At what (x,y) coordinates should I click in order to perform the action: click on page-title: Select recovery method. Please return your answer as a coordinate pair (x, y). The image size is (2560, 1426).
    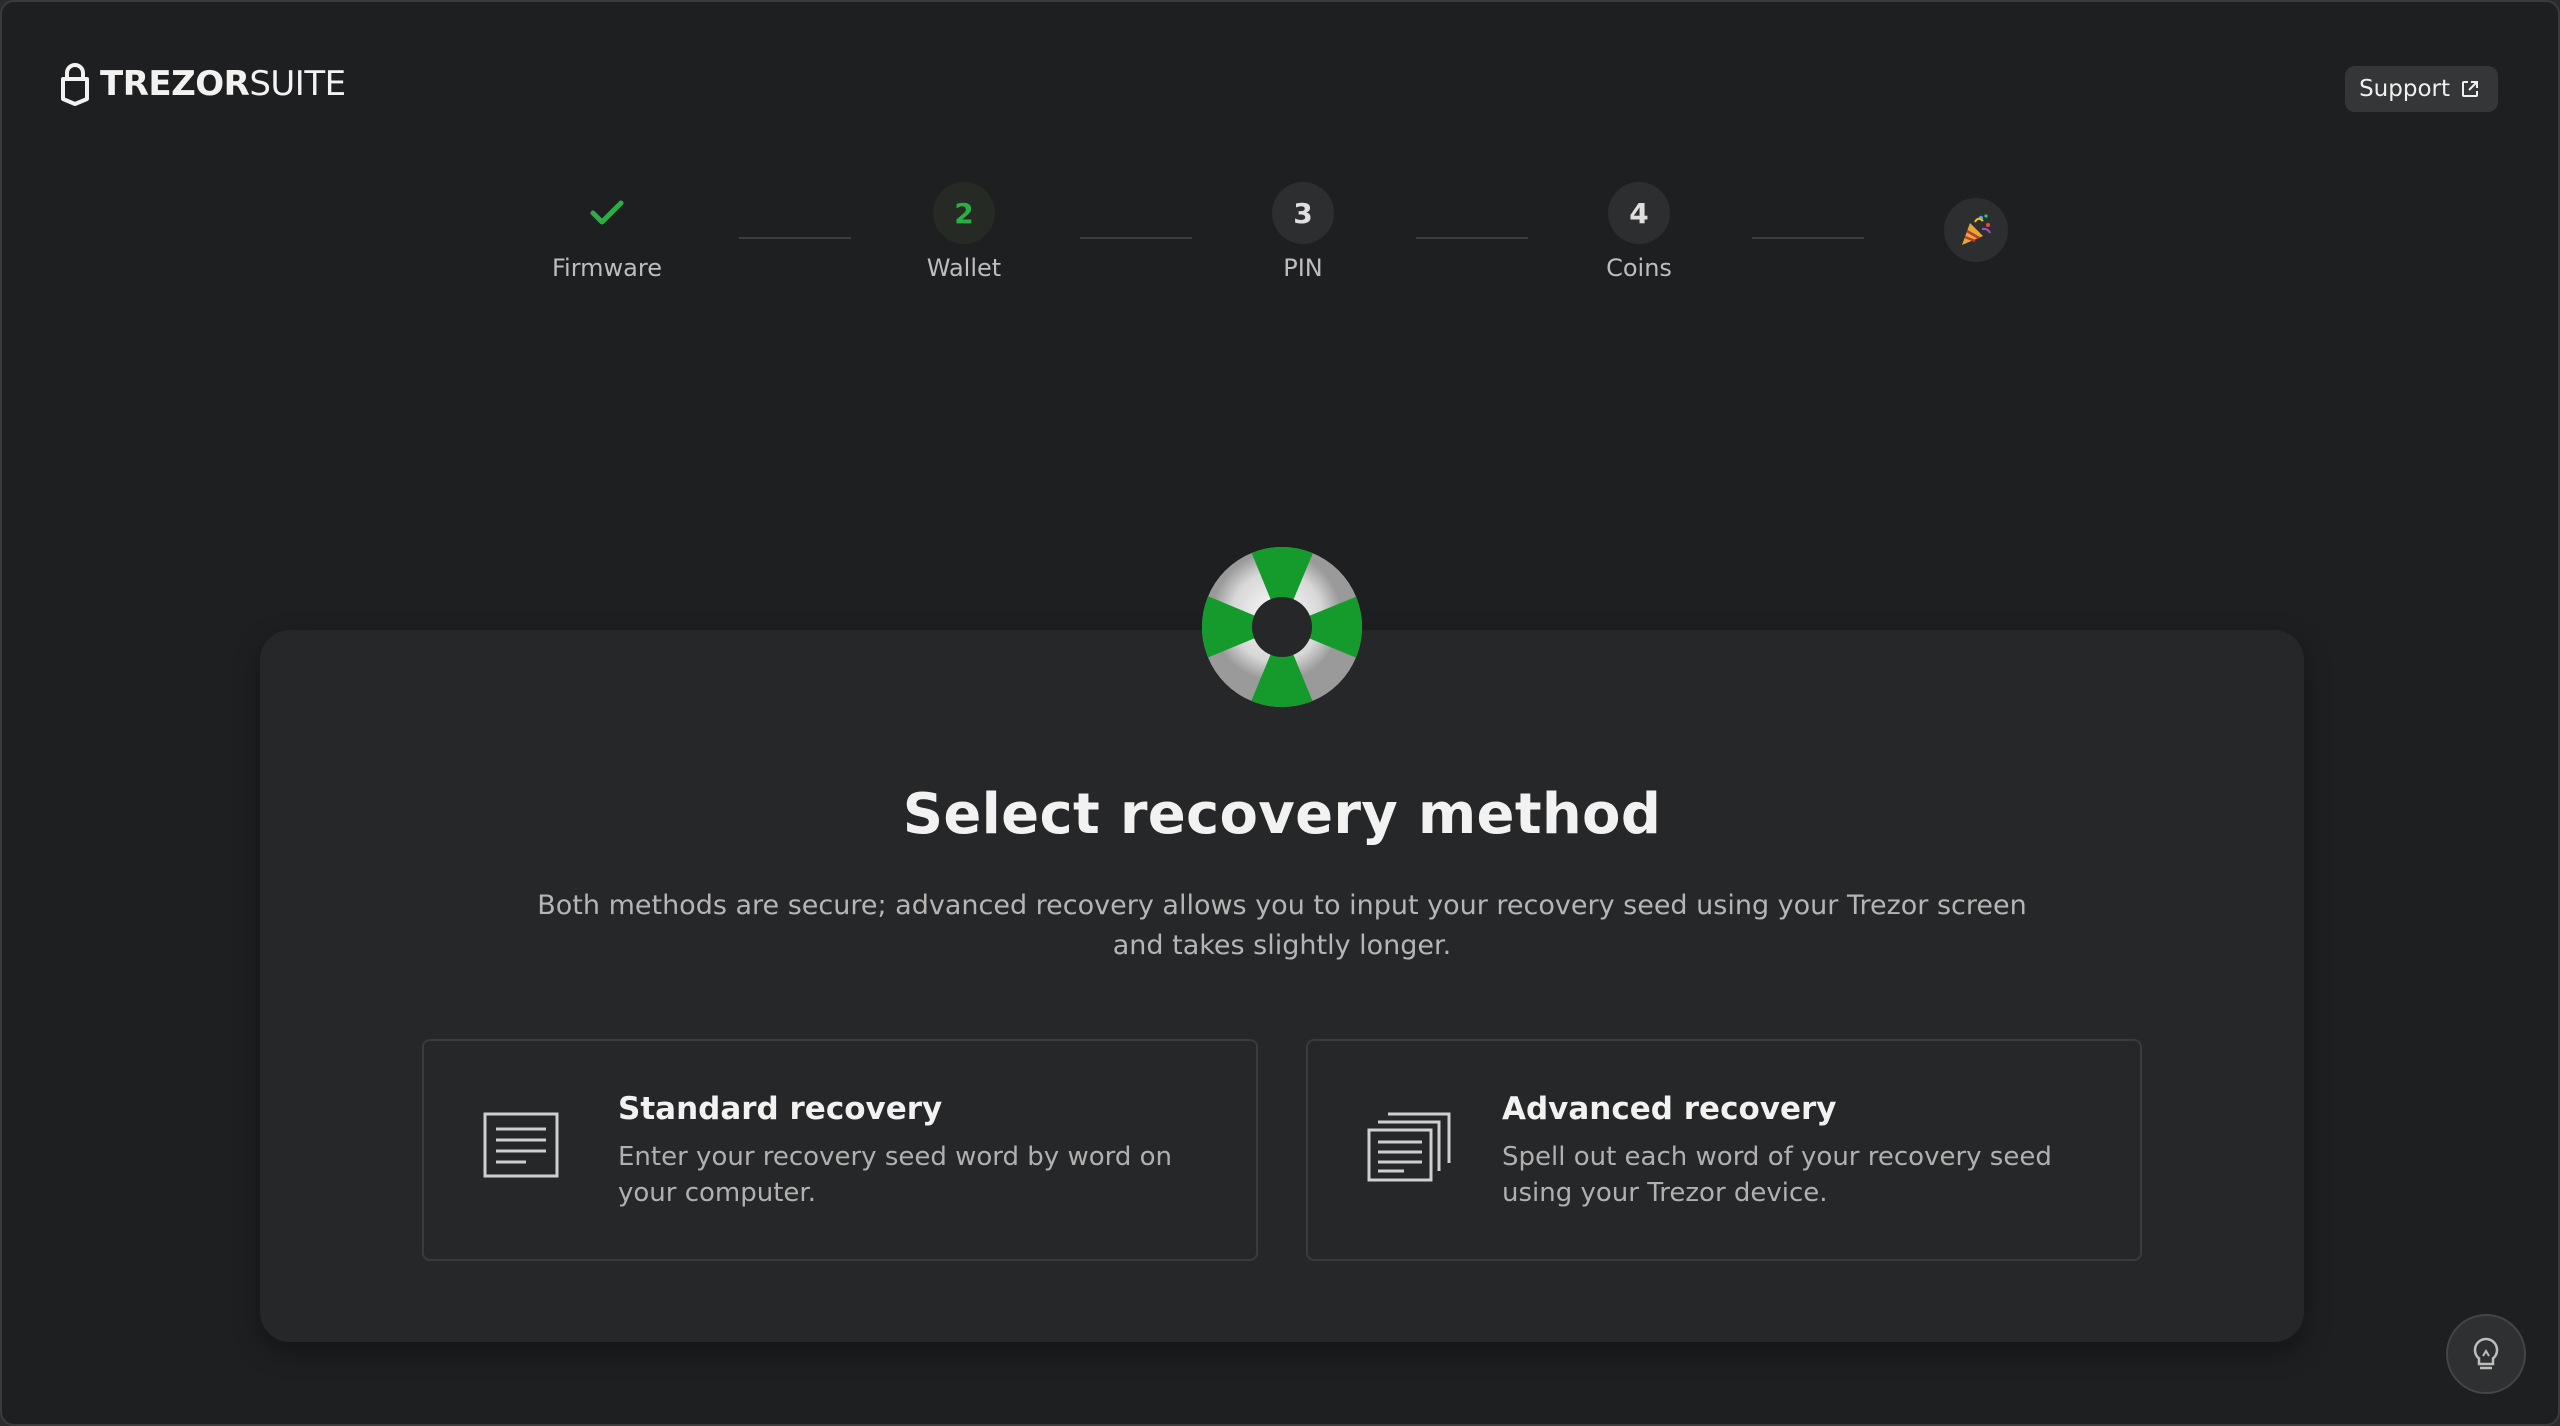
    Looking at the image, I should click on (1282, 814).